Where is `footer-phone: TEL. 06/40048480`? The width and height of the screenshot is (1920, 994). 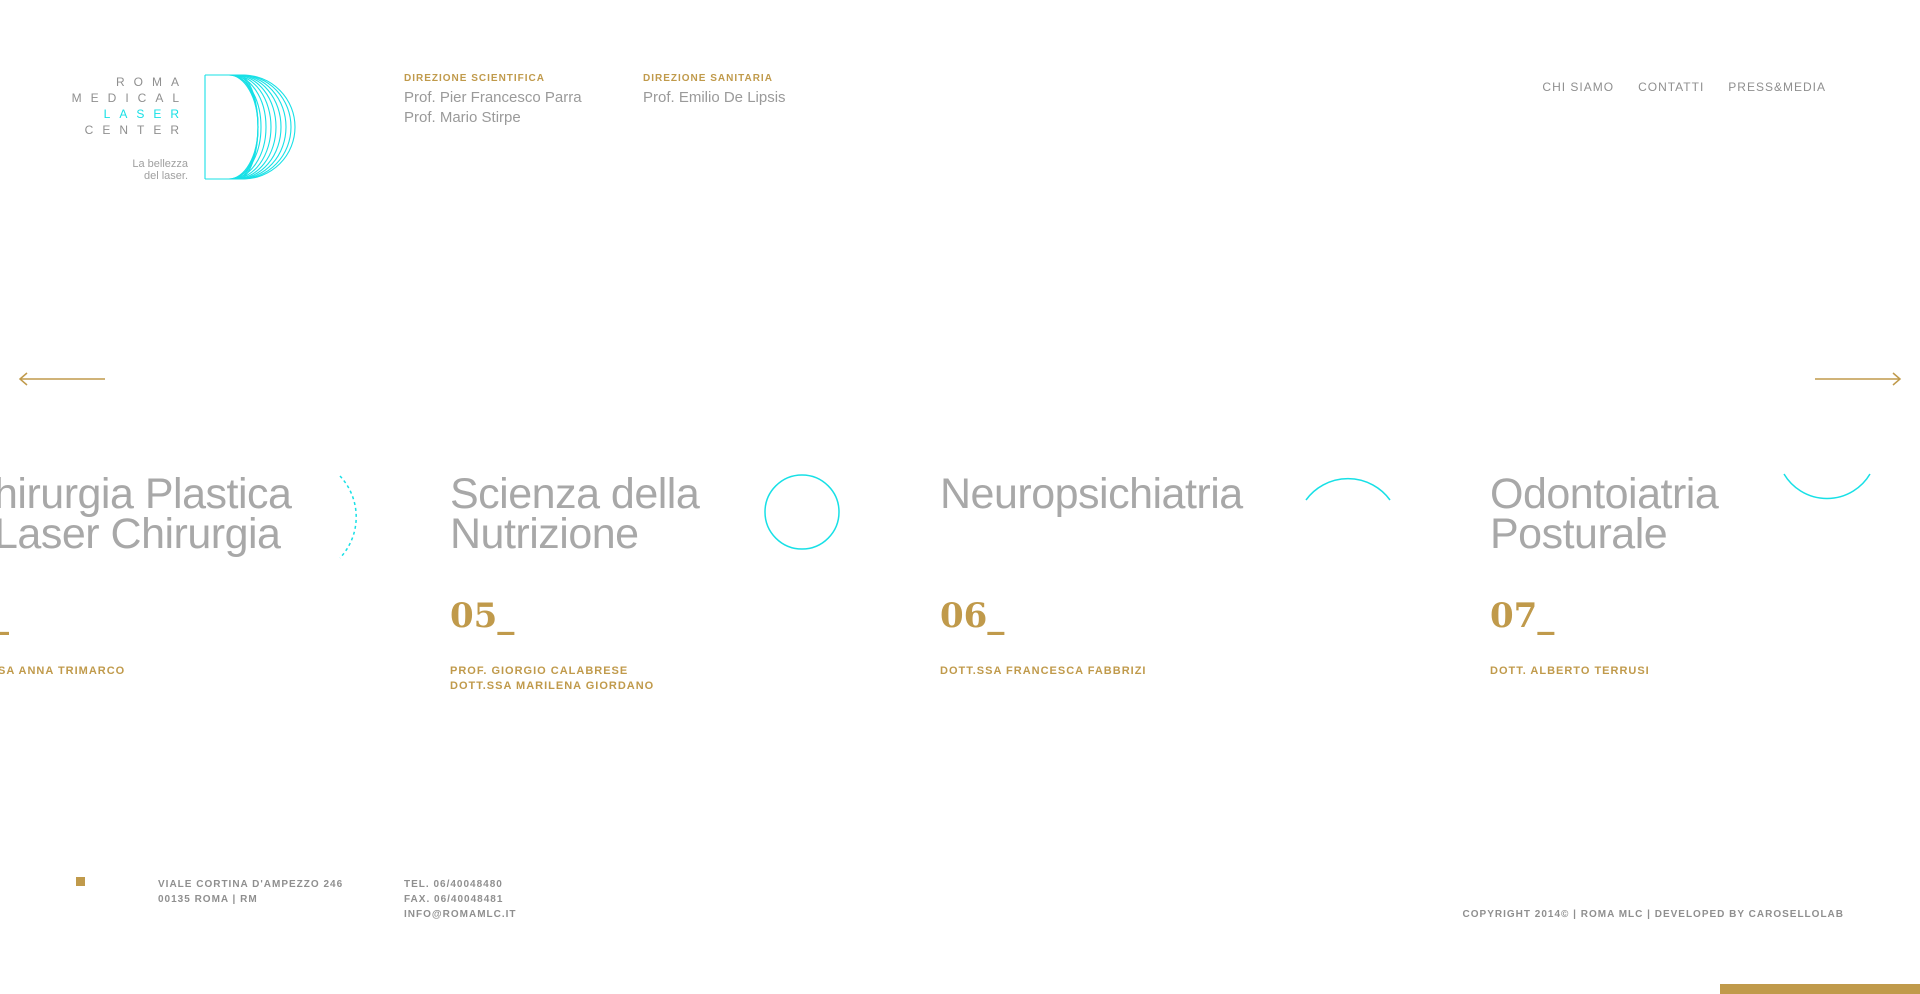
footer-phone: TEL. 06/40048480 is located at coordinates (460, 884).